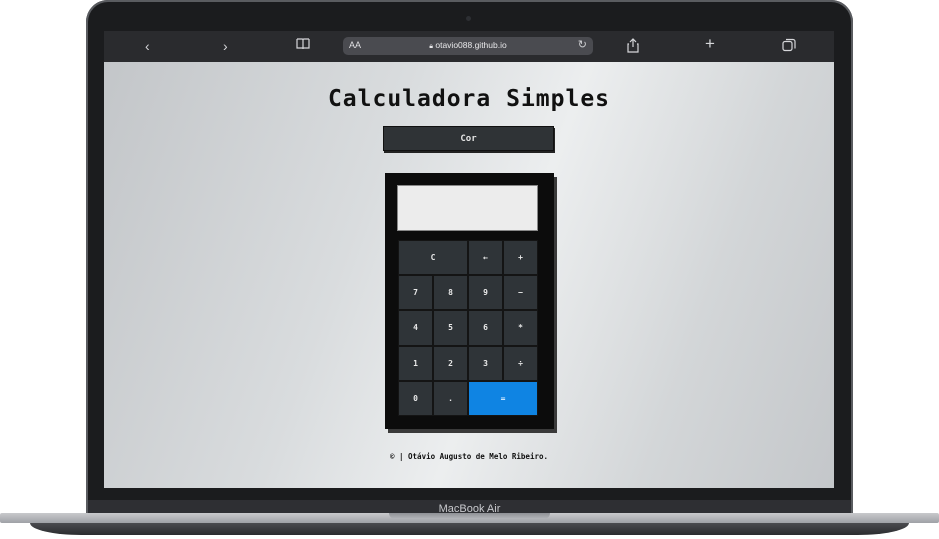 The height and width of the screenshot is (539, 939). I want to click on reload-icon: ↻, so click(582, 44).